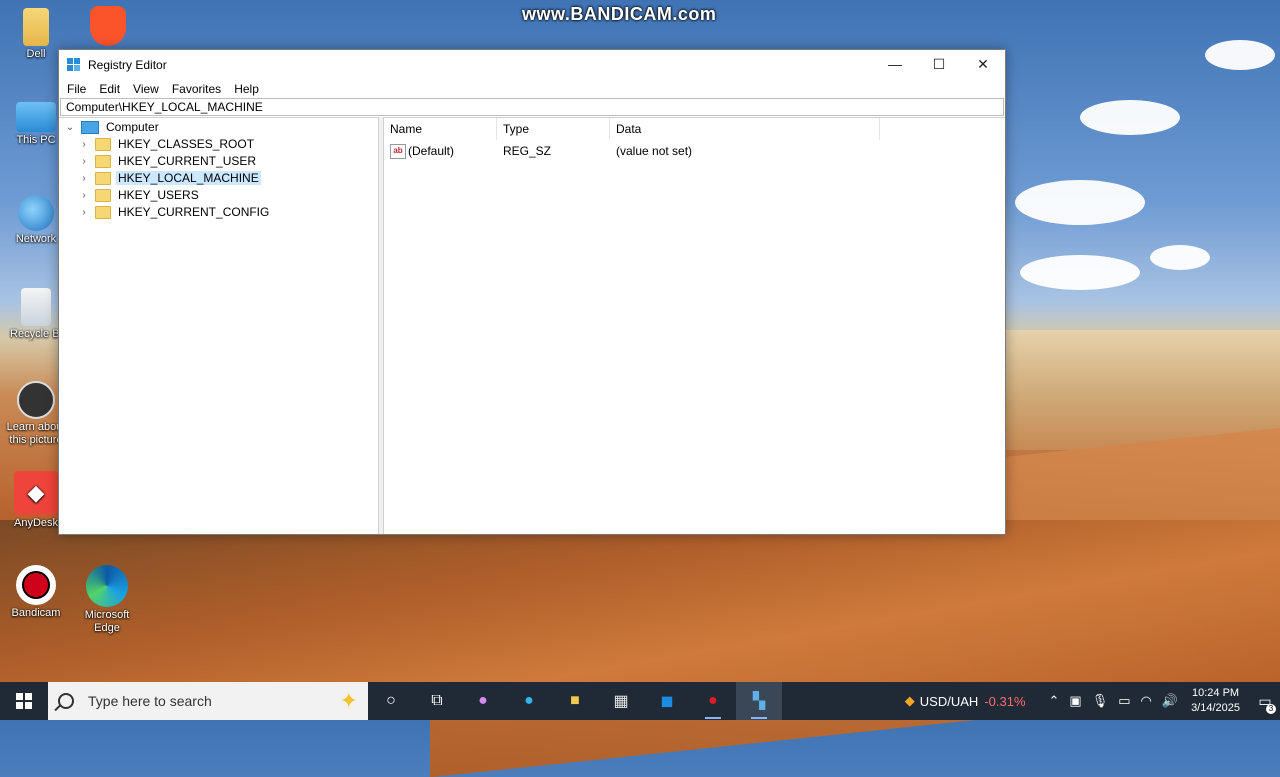 This screenshot has height=777, width=1280. What do you see at coordinates (36, 27) in the screenshot?
I see `user-folder-icon` at bounding box center [36, 27].